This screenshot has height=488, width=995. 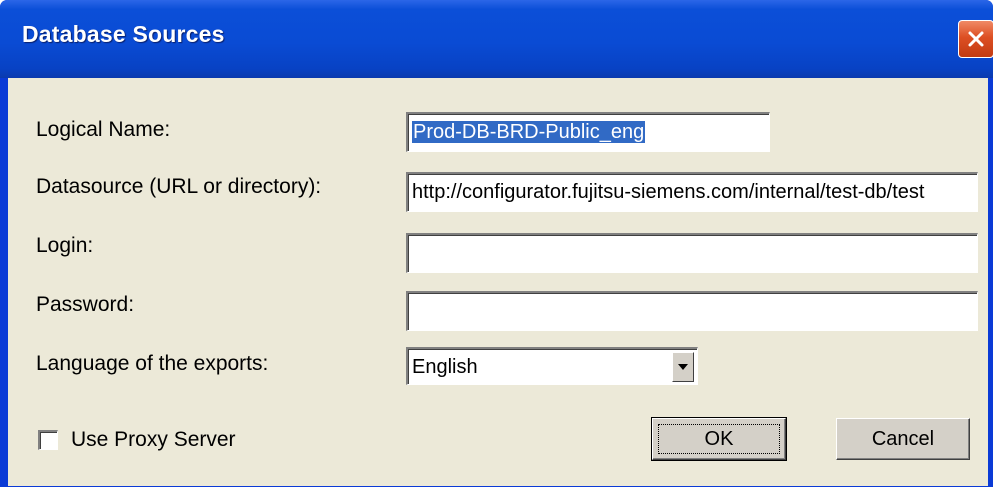 What do you see at coordinates (552, 366) in the screenshot?
I see `language-select: English` at bounding box center [552, 366].